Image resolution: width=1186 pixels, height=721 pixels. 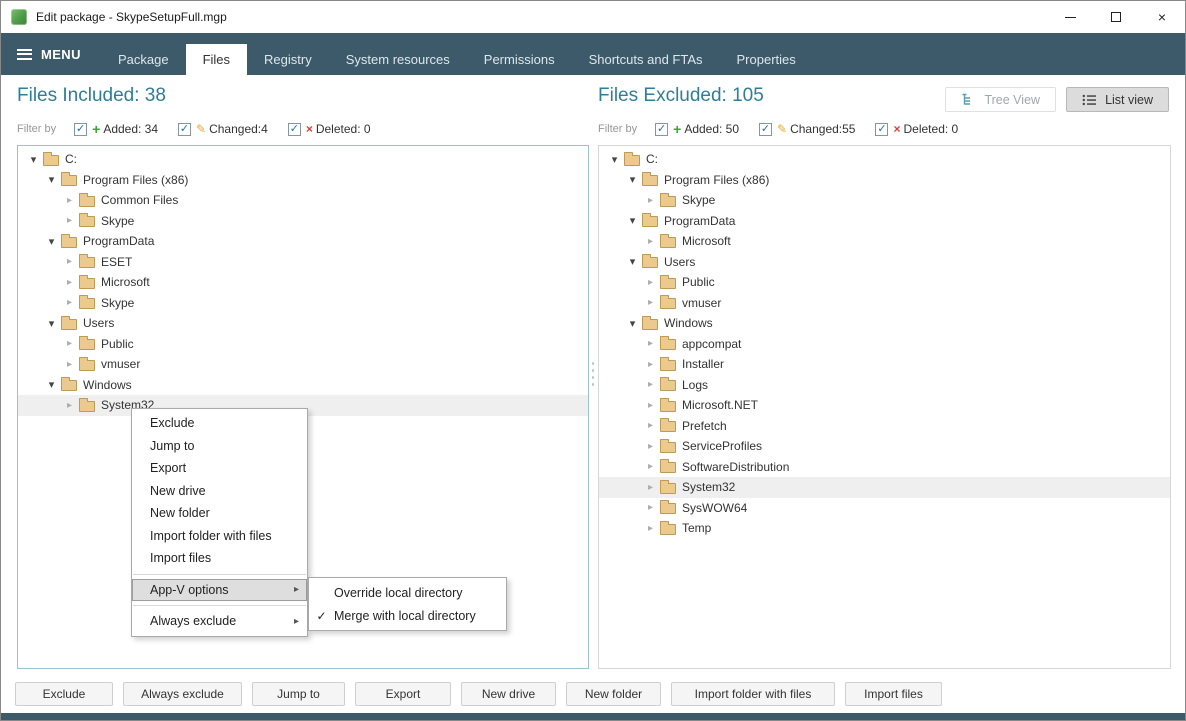 What do you see at coordinates (1162, 17) in the screenshot?
I see `close-button: ×` at bounding box center [1162, 17].